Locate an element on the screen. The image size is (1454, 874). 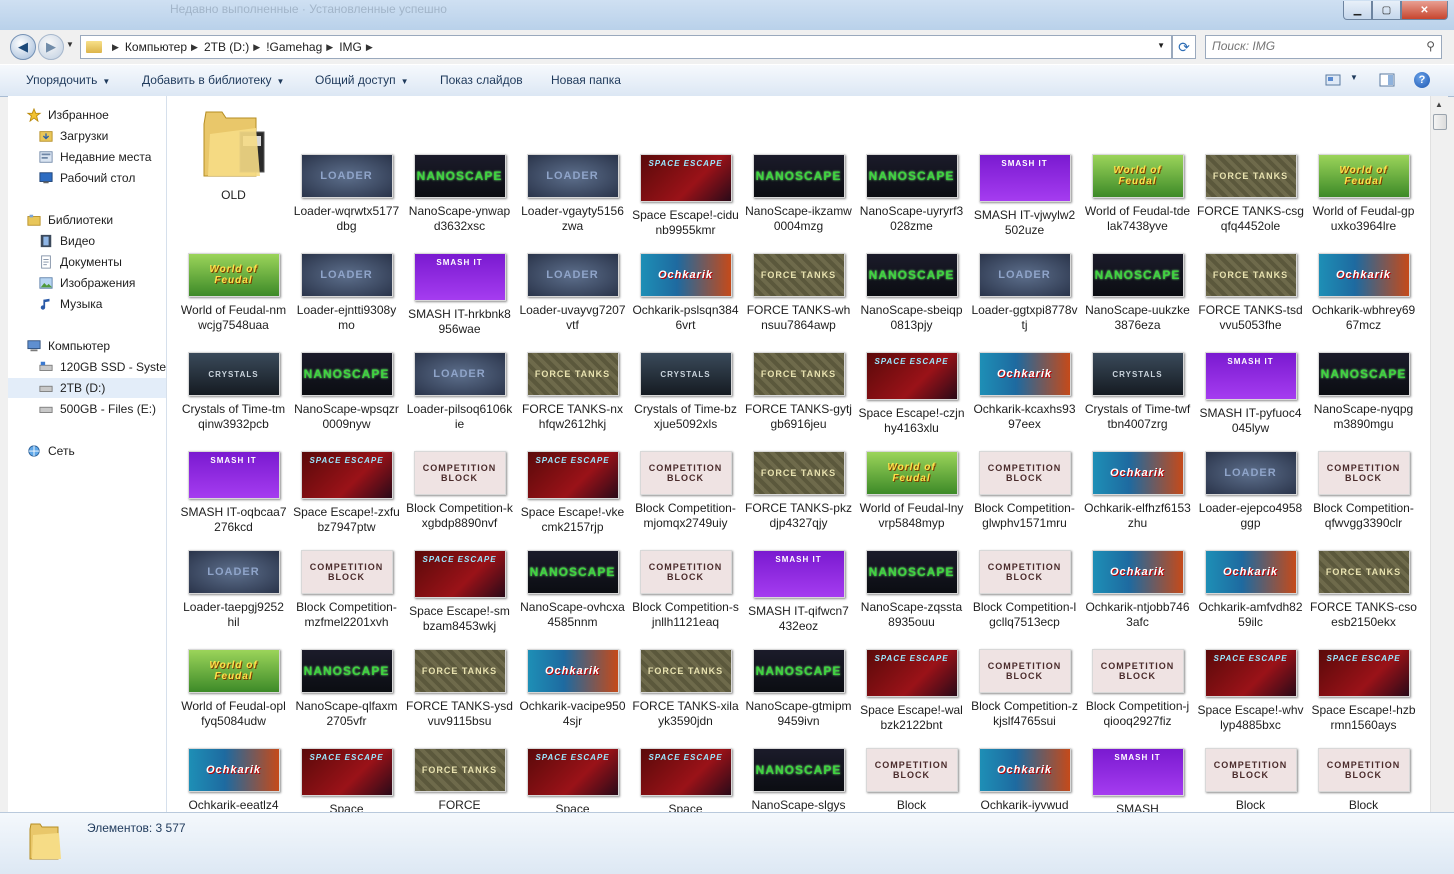
nav-desktop: Рабочий стол is located at coordinates (102, 178).